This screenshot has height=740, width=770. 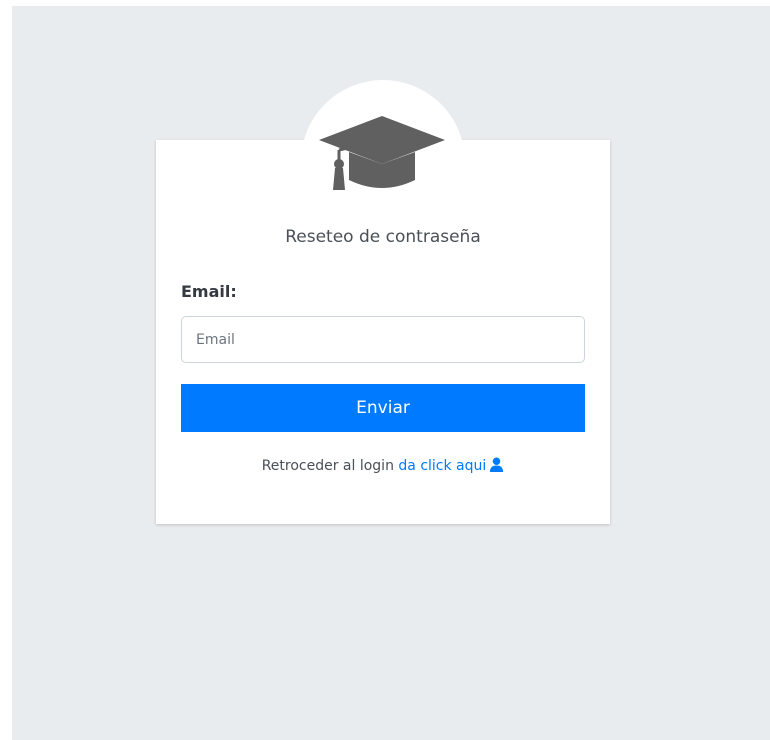 I want to click on back-to-login-link: da click aqui, so click(x=451, y=465).